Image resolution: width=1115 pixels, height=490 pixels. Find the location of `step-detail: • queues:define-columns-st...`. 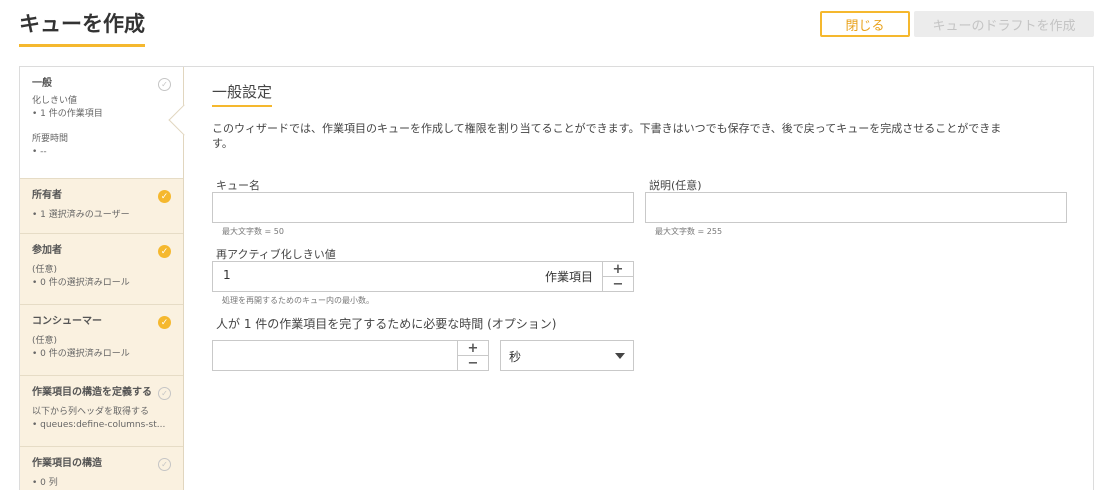

step-detail: • queues:define-columns-st... is located at coordinates (99, 425).